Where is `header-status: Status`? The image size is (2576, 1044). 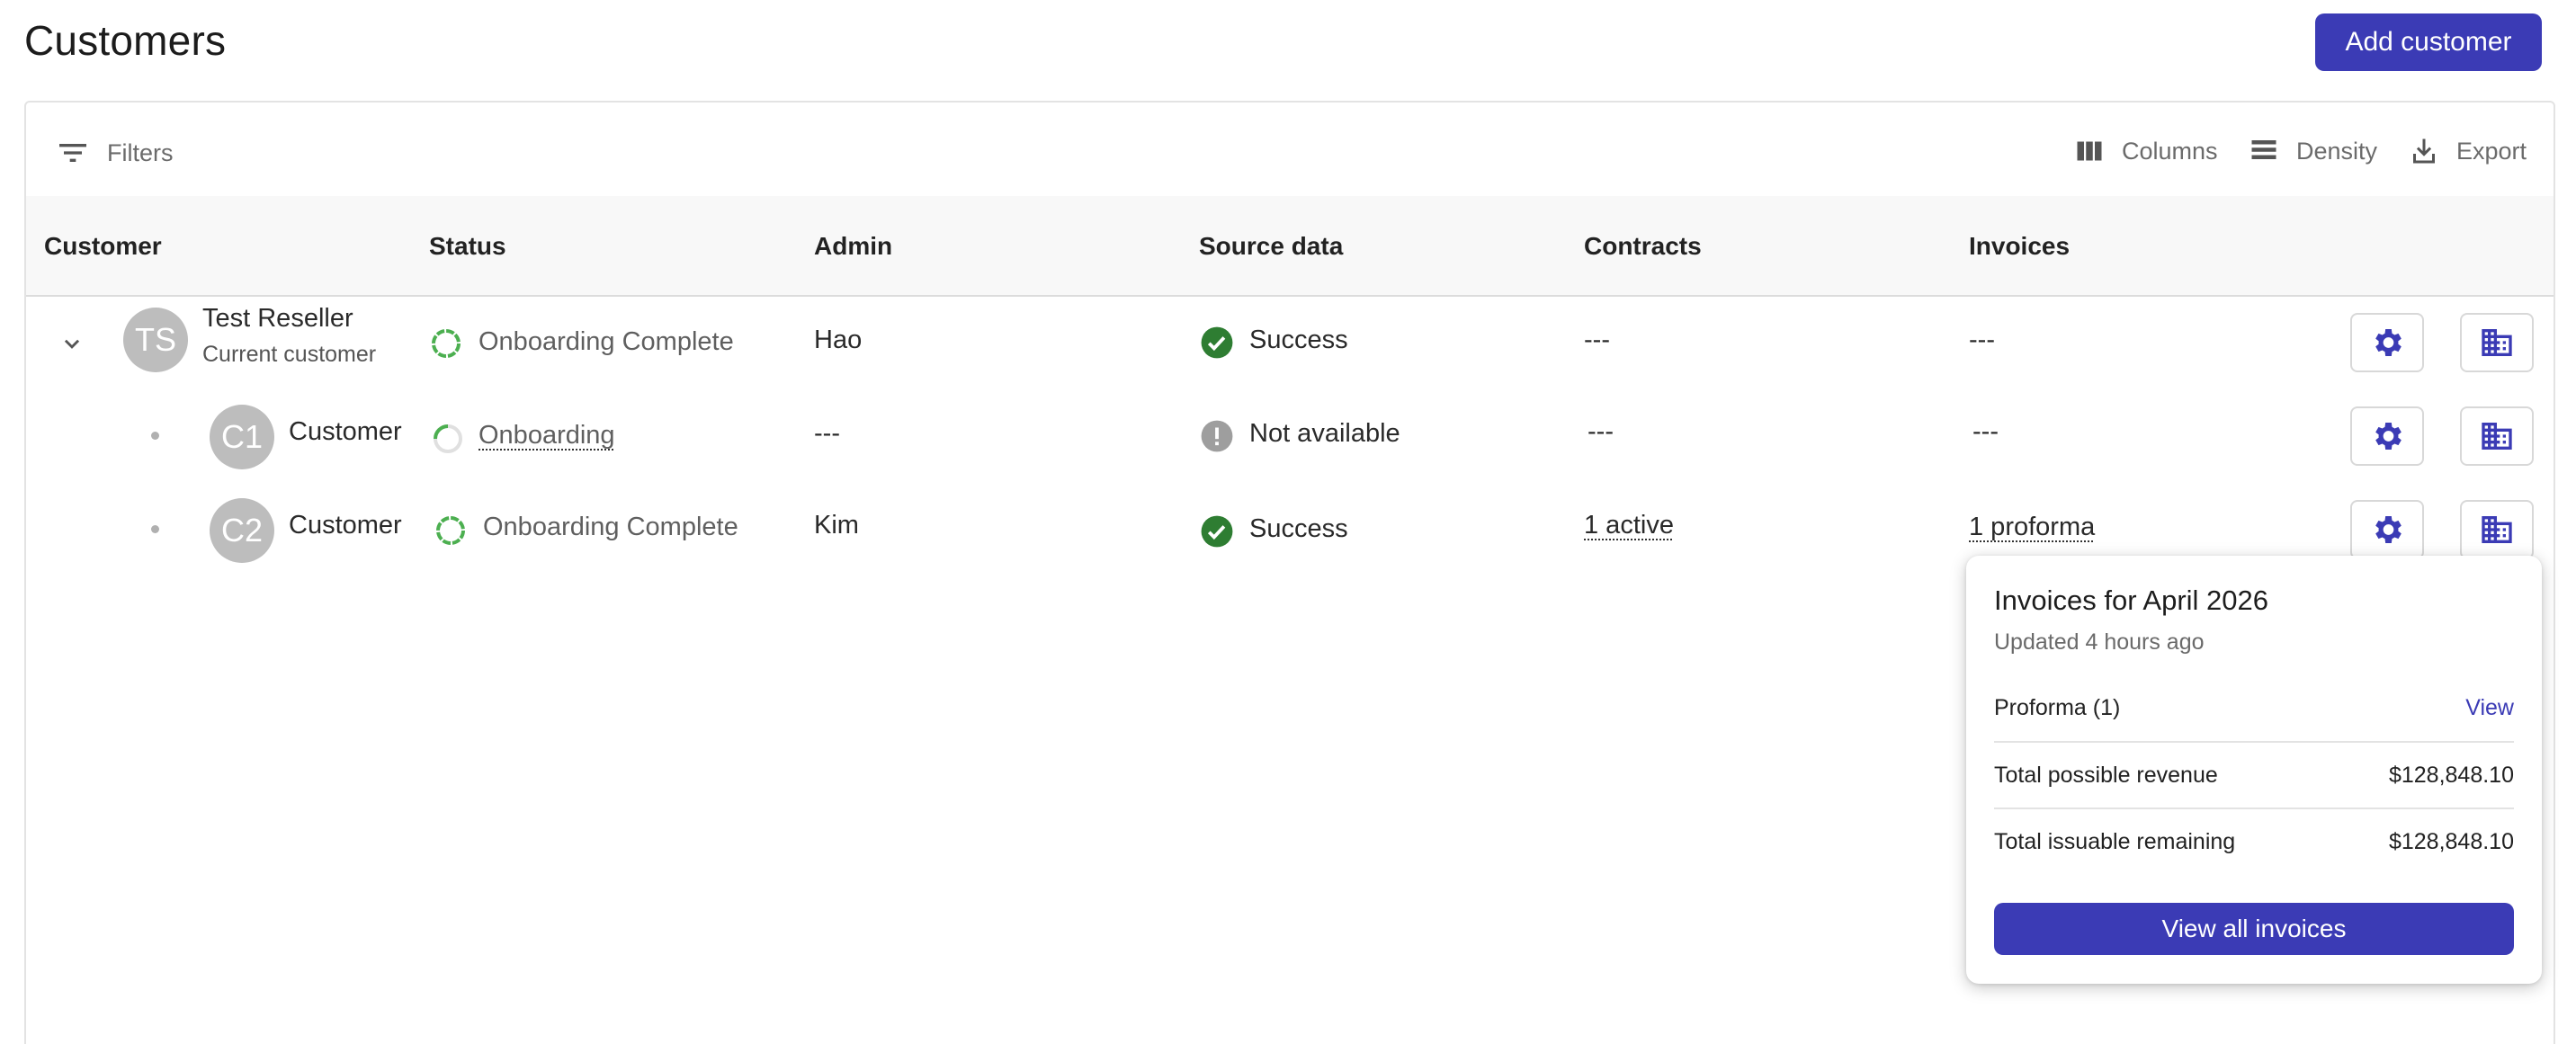
header-status: Status is located at coordinates (467, 246).